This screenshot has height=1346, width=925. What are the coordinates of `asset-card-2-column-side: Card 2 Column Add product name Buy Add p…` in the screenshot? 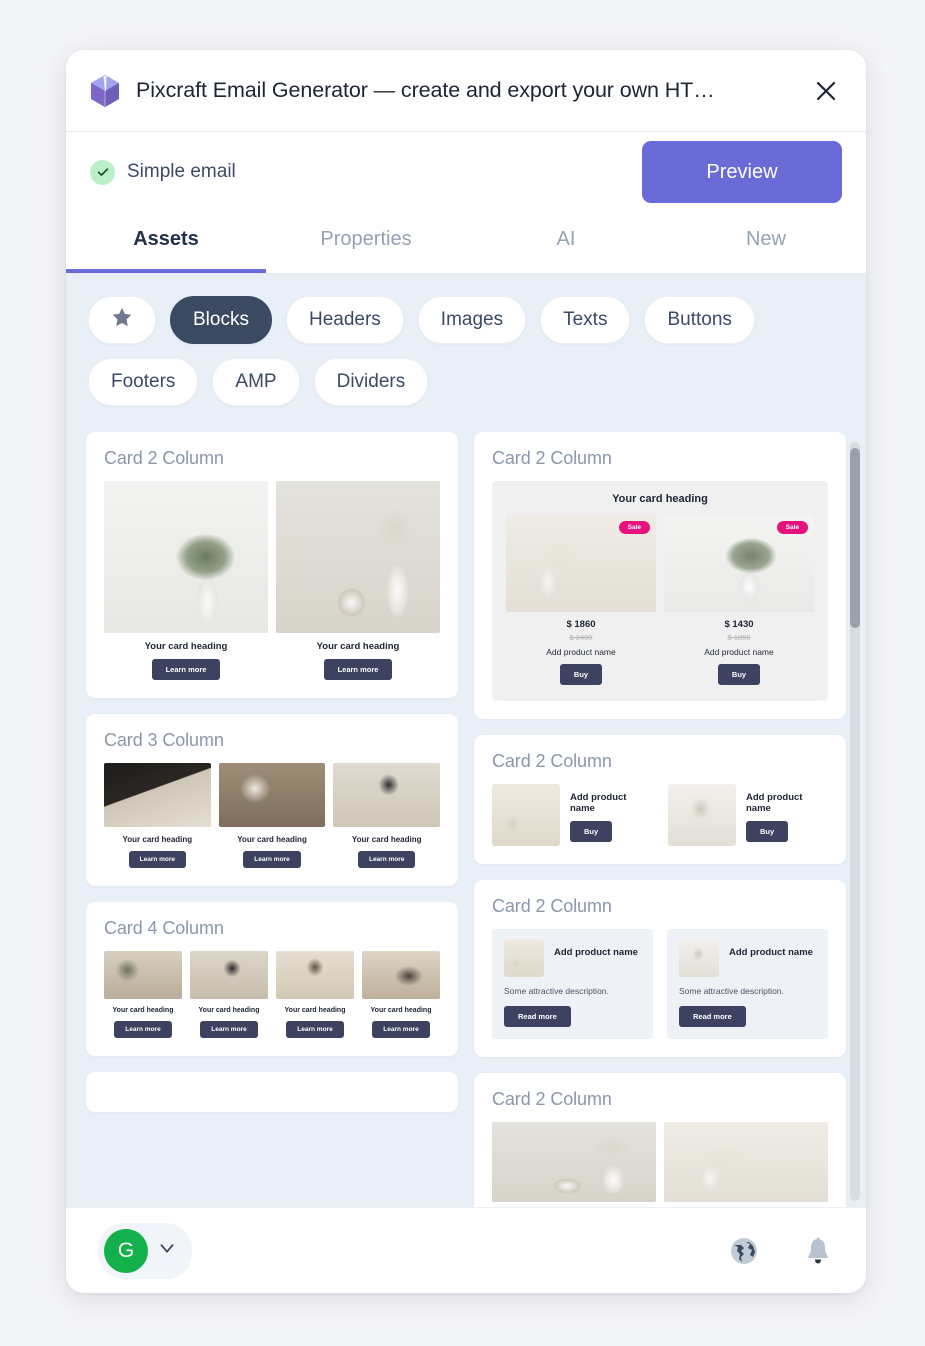 It's located at (660, 799).